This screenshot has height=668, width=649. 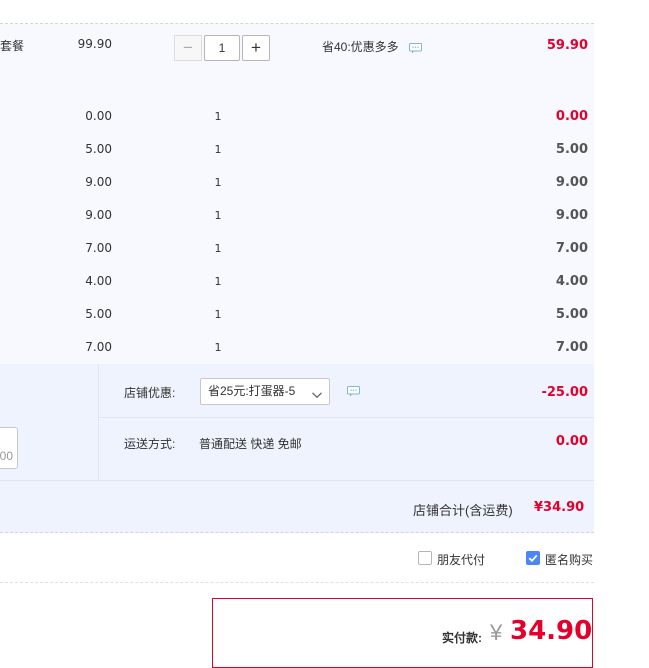 What do you see at coordinates (564, 392) in the screenshot?
I see `shop-discount-amount: -25.00` at bounding box center [564, 392].